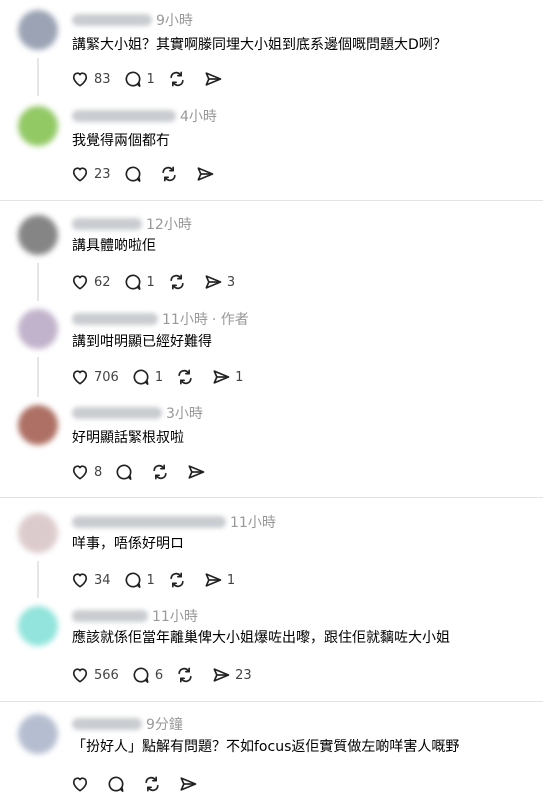  What do you see at coordinates (174, 21) in the screenshot?
I see `timestamp: 9小時` at bounding box center [174, 21].